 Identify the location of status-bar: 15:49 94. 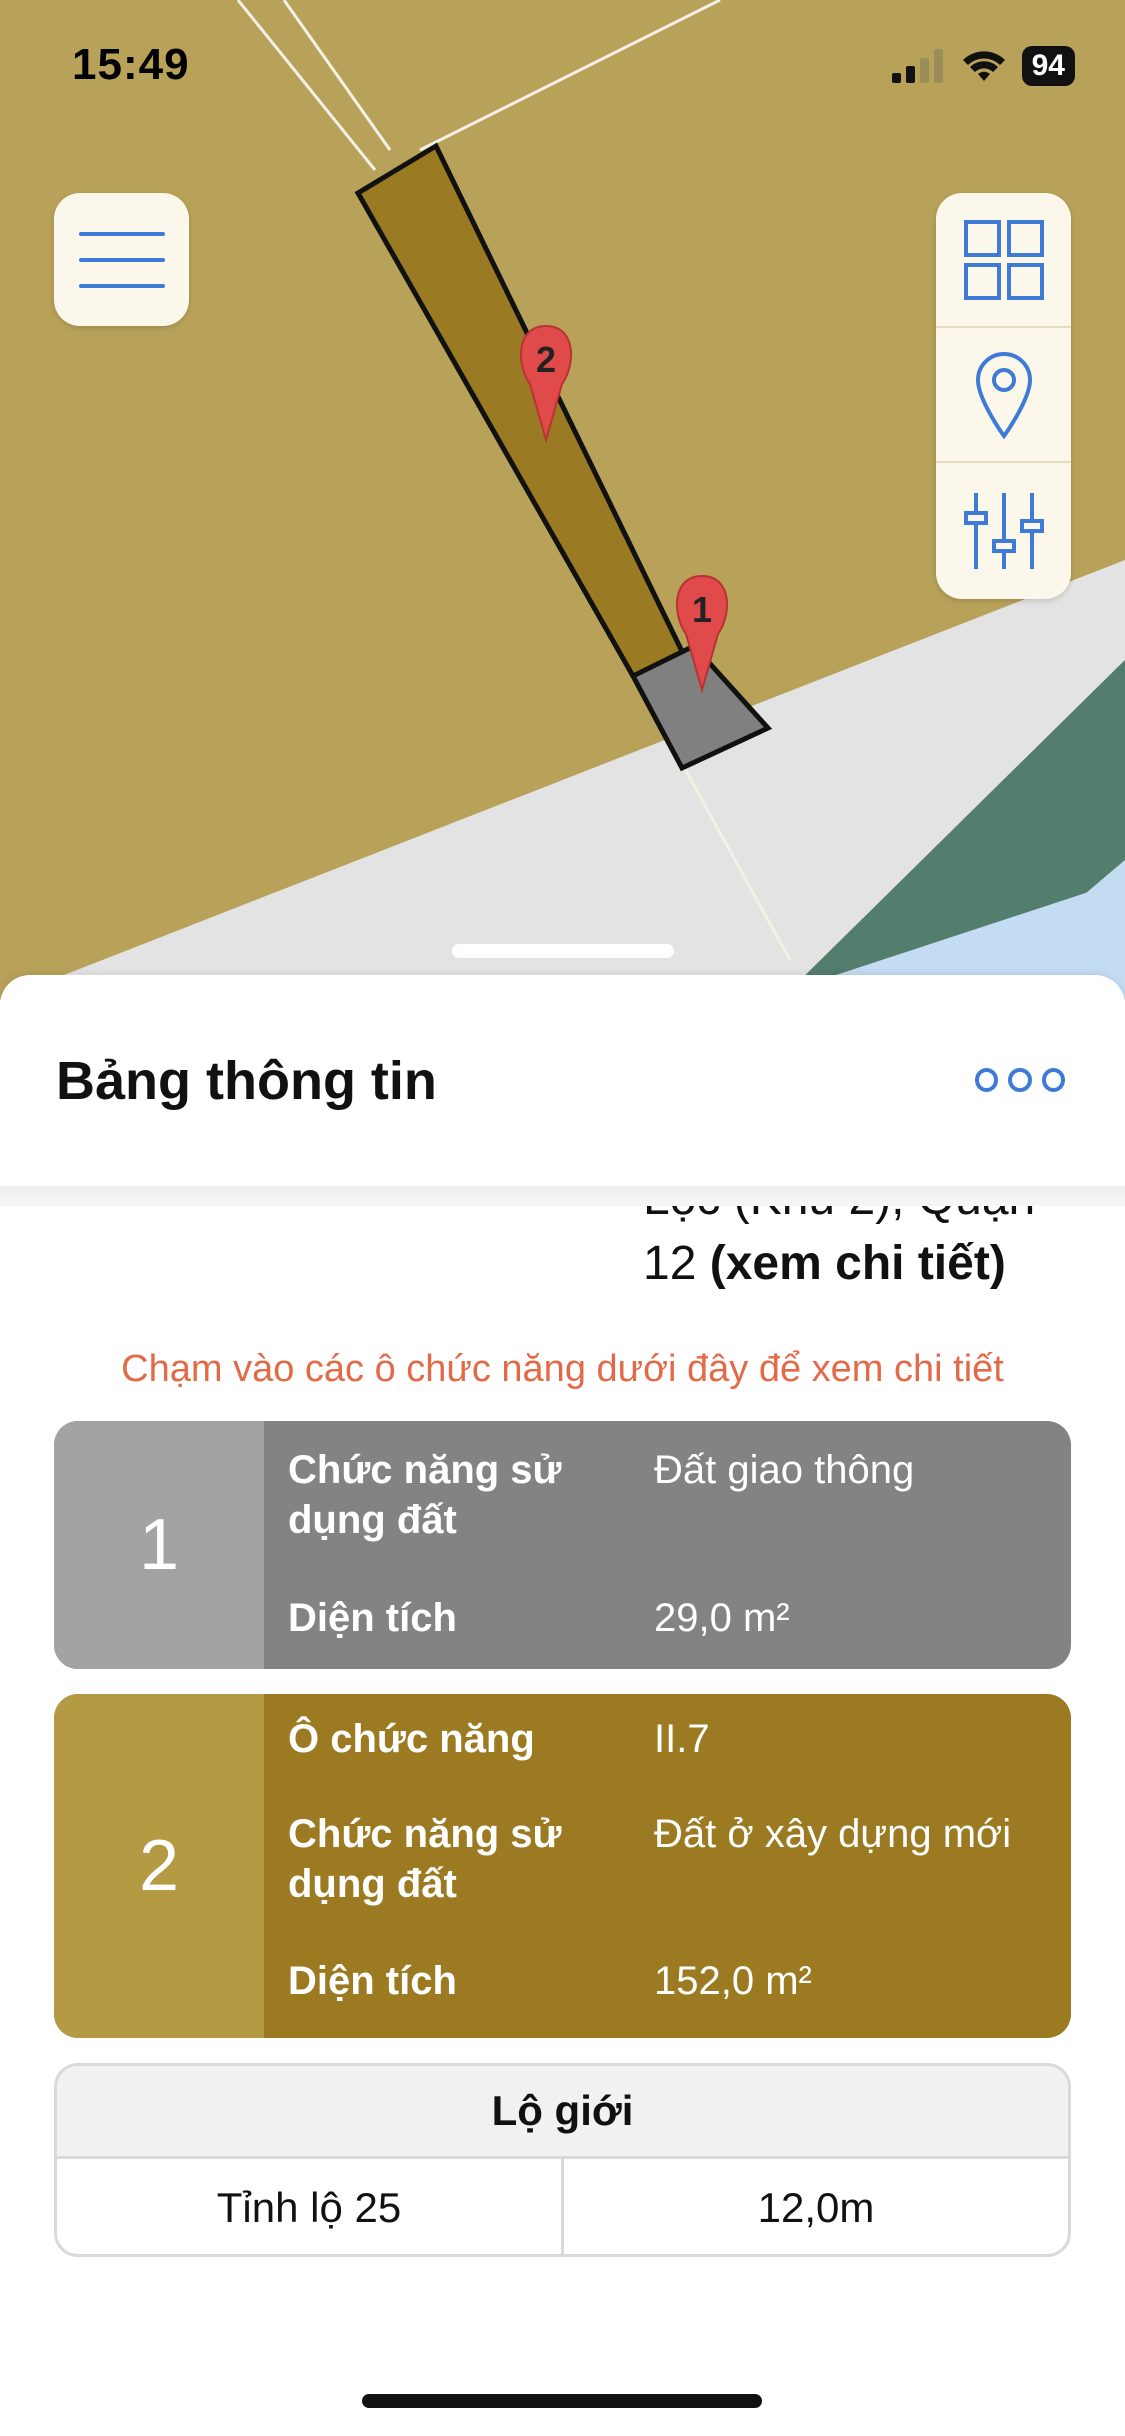
(562, 70).